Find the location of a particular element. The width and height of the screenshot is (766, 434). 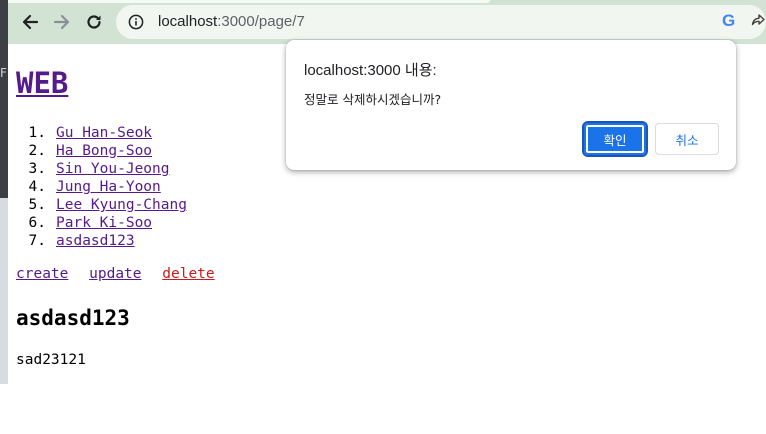

forward-button is located at coordinates (62, 22).